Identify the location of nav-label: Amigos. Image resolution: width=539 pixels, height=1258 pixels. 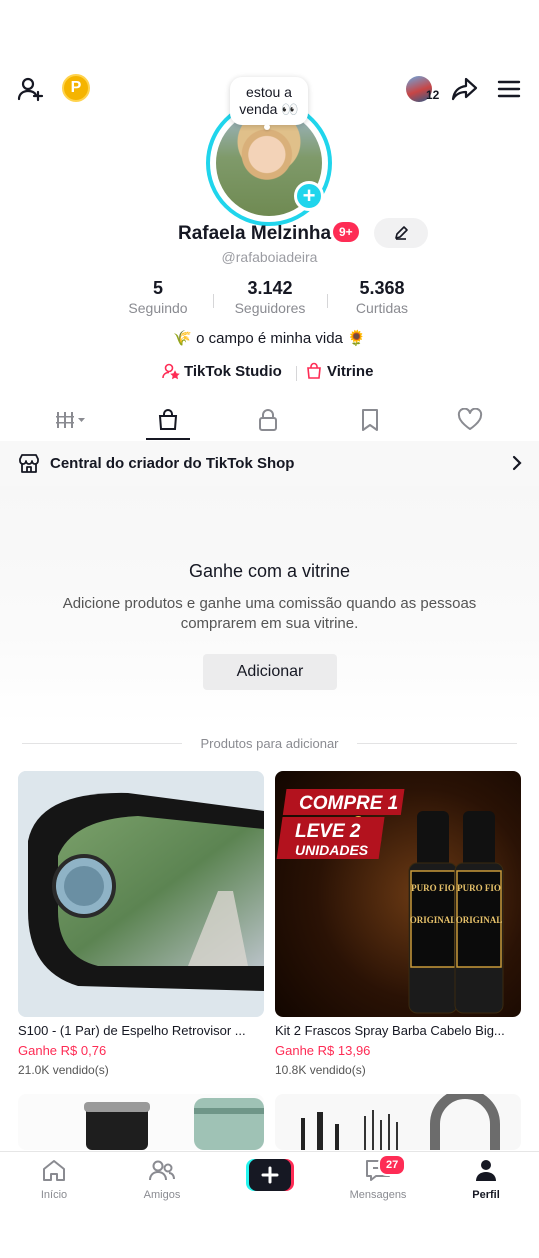
(162, 1195).